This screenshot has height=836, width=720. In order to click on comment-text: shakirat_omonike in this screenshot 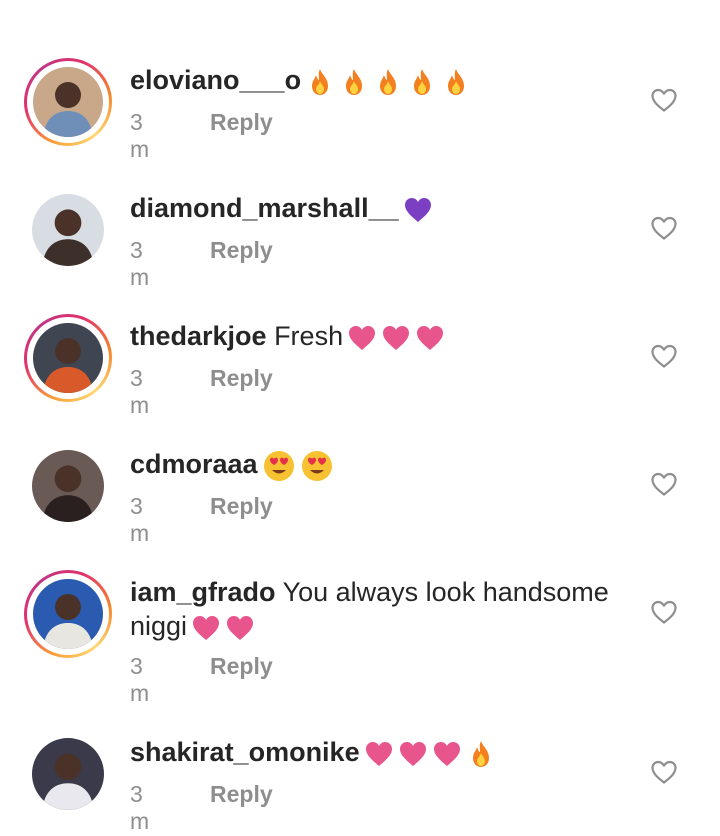, I will do `click(313, 752)`.